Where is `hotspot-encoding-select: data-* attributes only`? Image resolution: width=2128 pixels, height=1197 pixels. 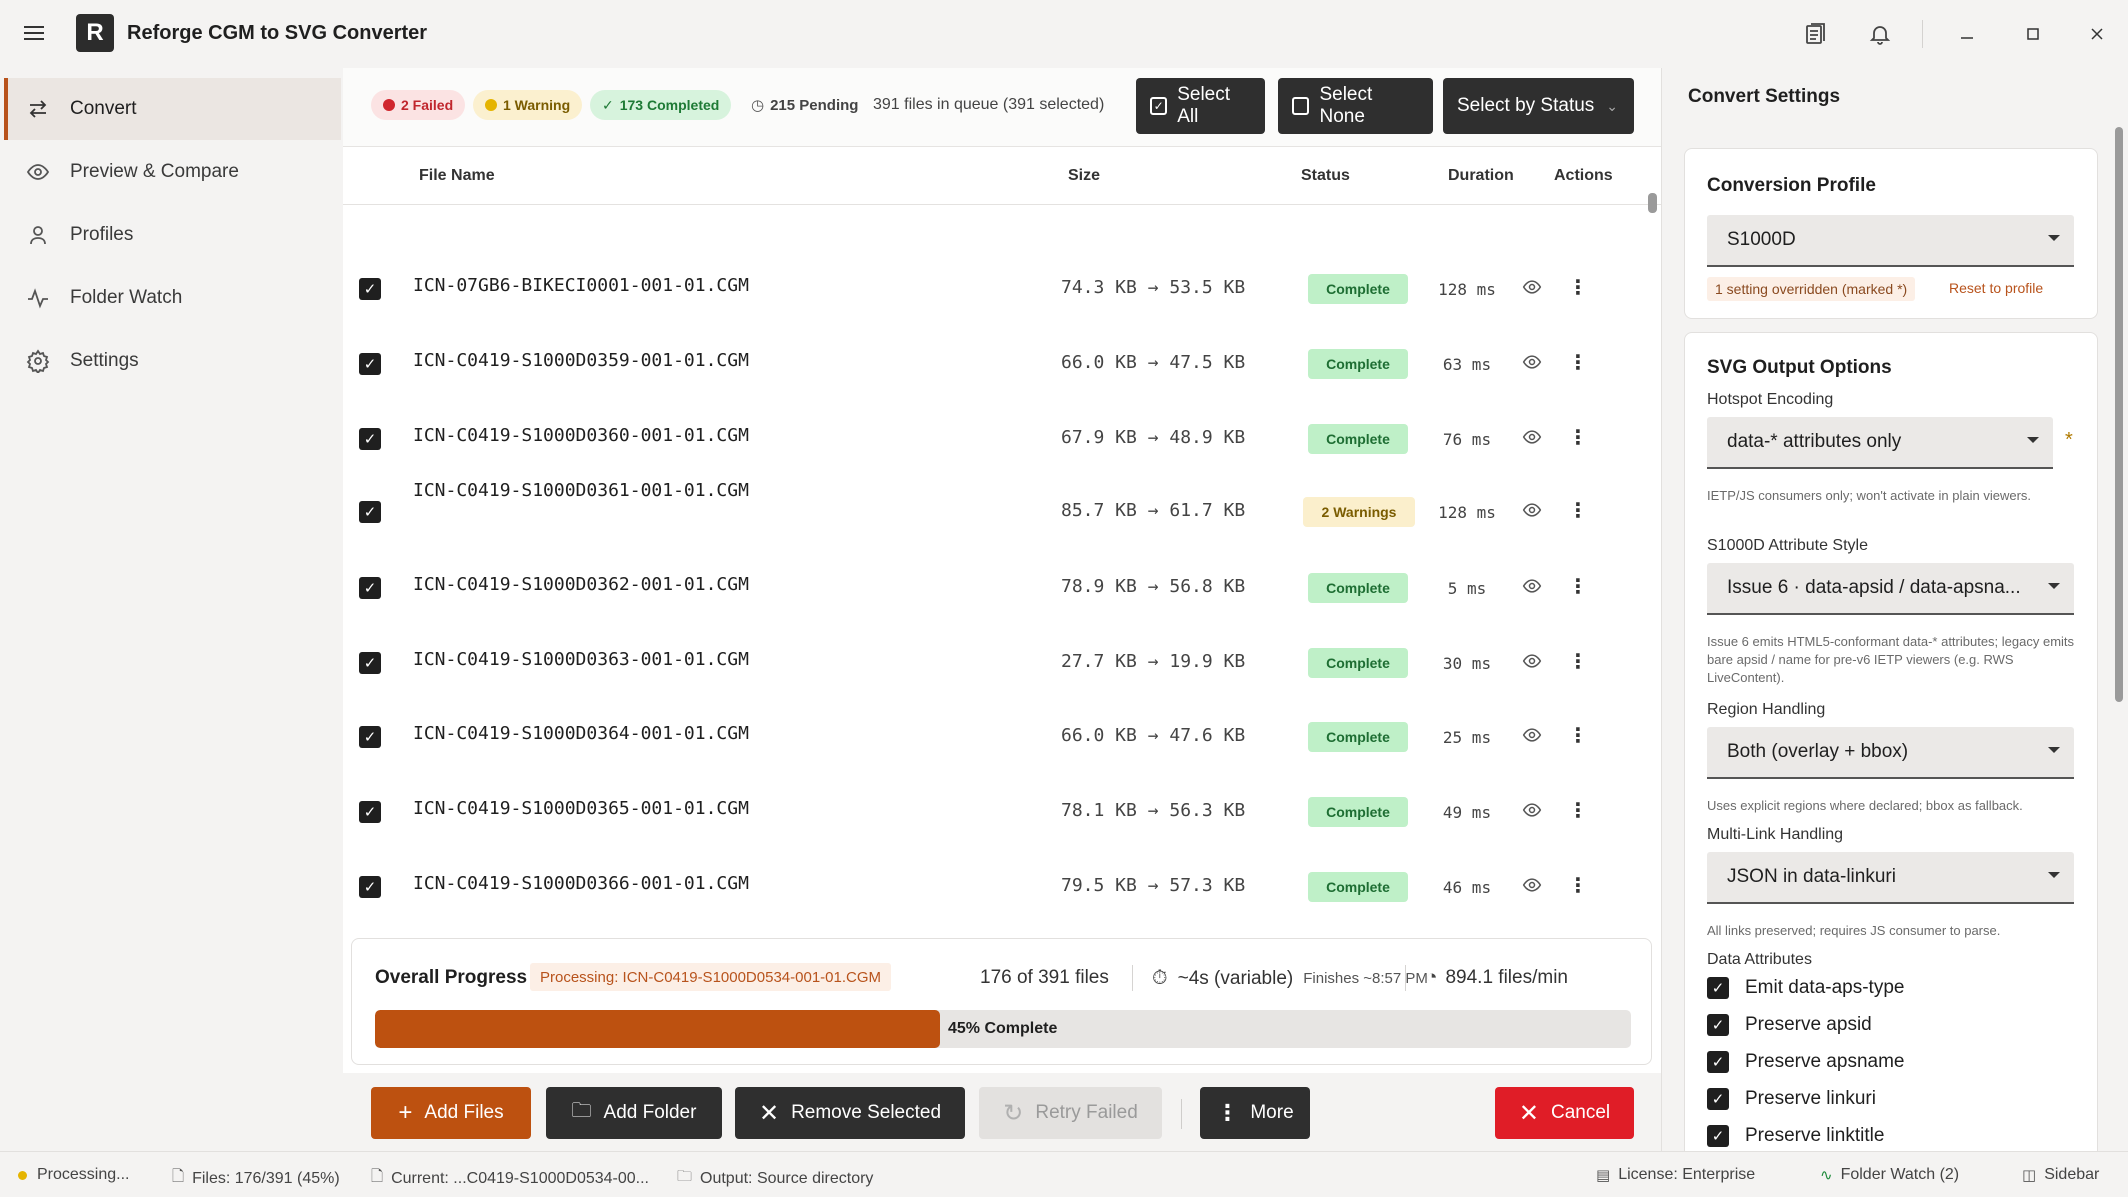 hotspot-encoding-select: data-* attributes only is located at coordinates (1880, 443).